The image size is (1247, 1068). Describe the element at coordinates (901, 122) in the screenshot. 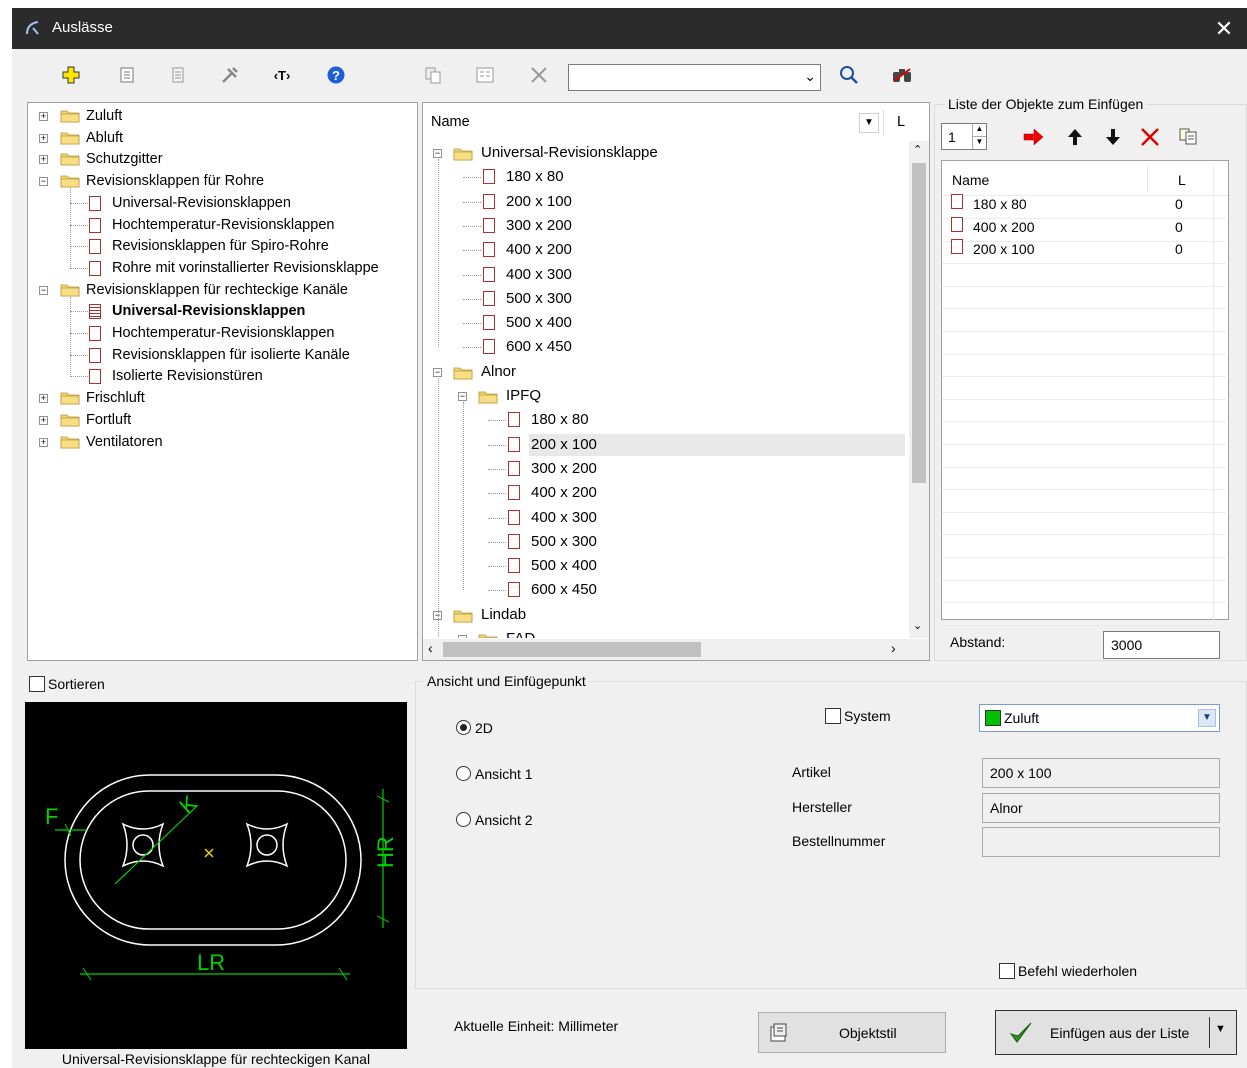

I see `column-header-l: L` at that location.